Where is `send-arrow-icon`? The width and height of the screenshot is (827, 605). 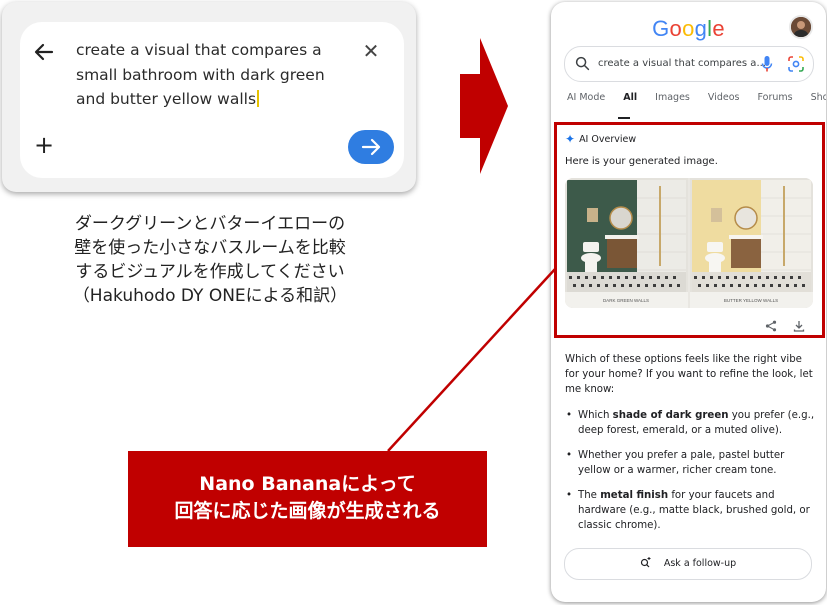
send-arrow-icon is located at coordinates (371, 147).